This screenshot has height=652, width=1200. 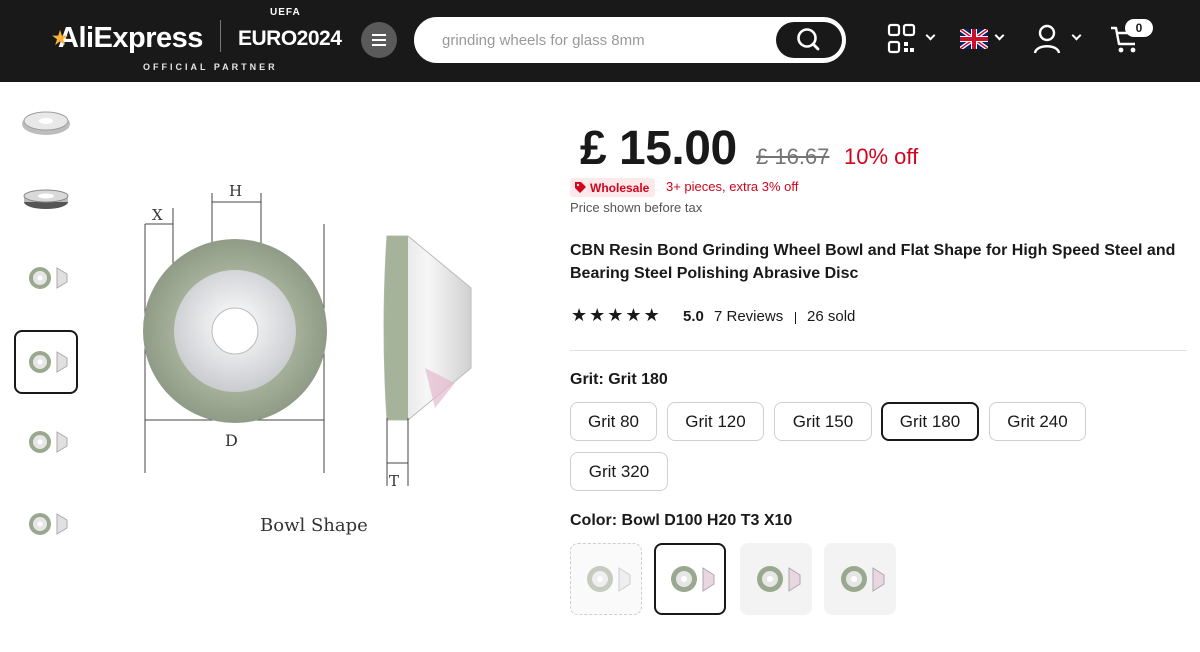 What do you see at coordinates (235, 191) in the screenshot?
I see `dimension-h-label: H` at bounding box center [235, 191].